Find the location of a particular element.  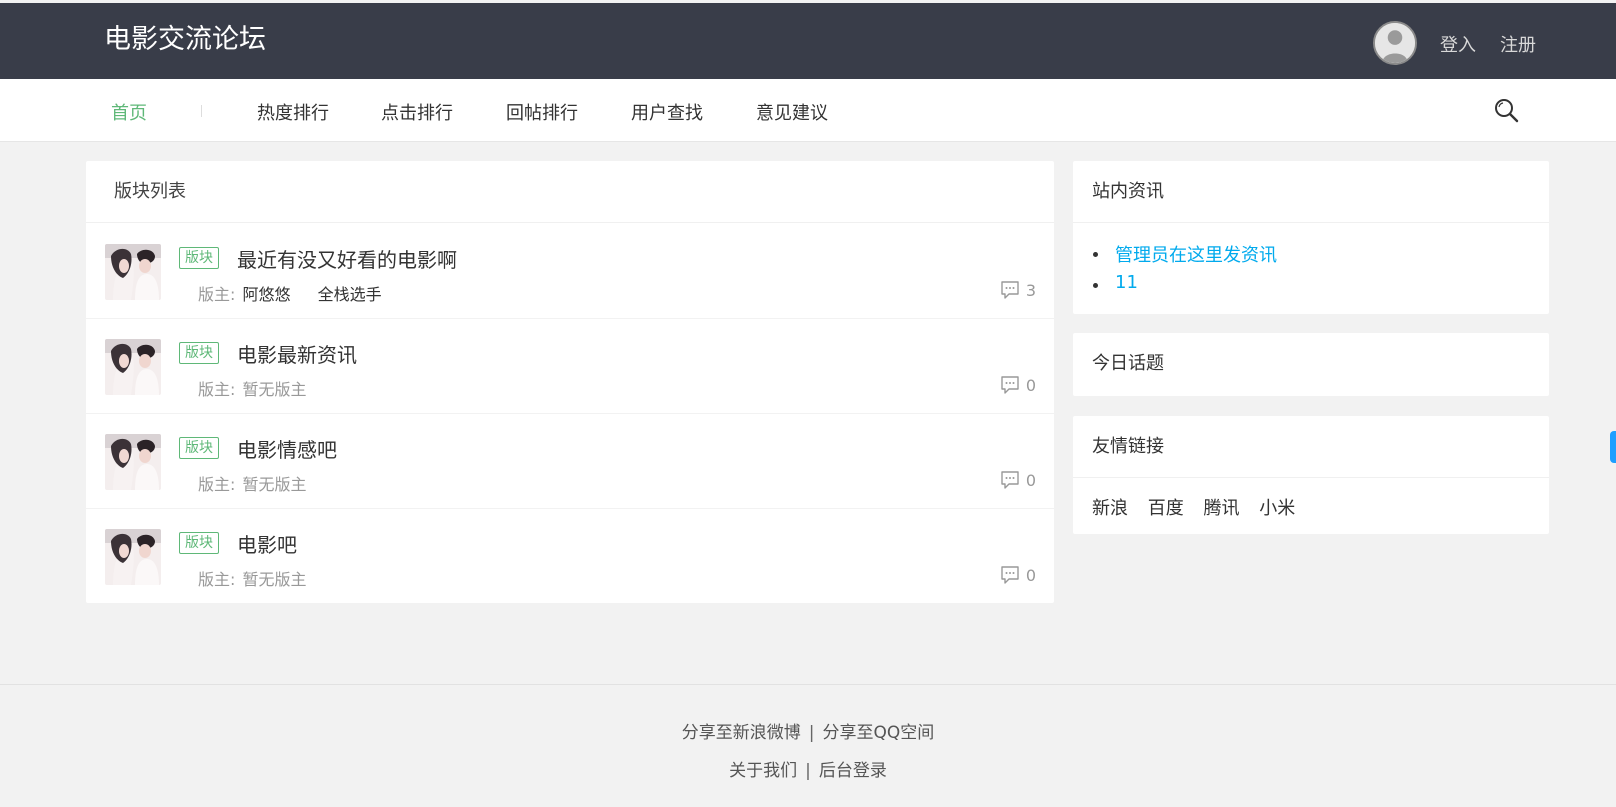

about-us-link: 关于我们 is located at coordinates (763, 771).